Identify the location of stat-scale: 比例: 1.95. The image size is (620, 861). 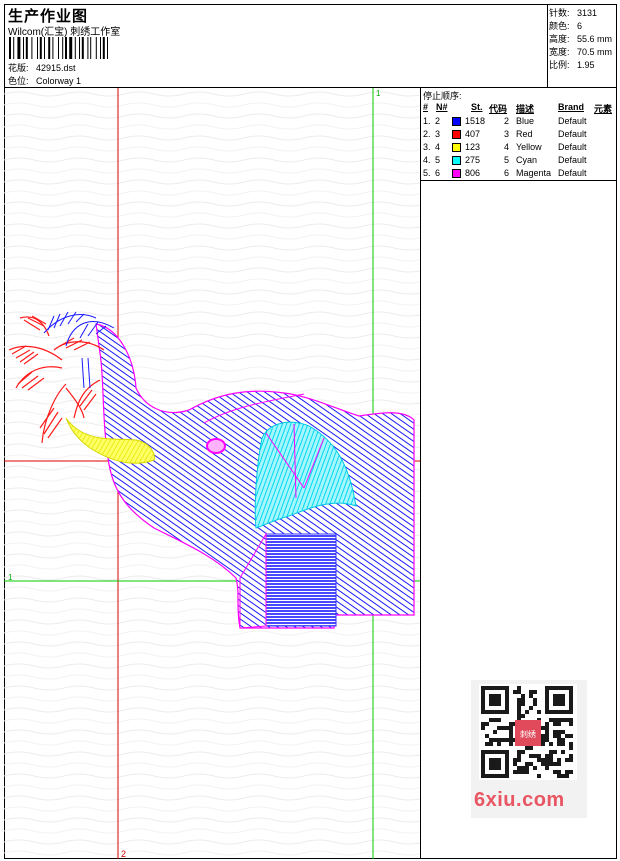
(572, 64).